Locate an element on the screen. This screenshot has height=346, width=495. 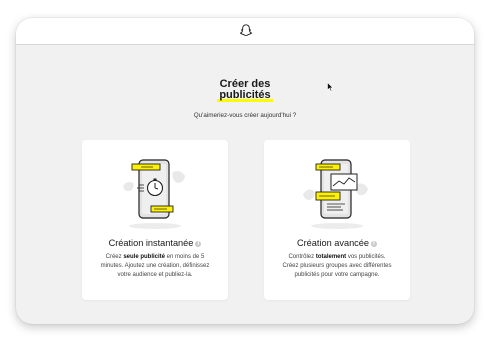
advanced-creation-title: Création avancée i is located at coordinates (337, 243).